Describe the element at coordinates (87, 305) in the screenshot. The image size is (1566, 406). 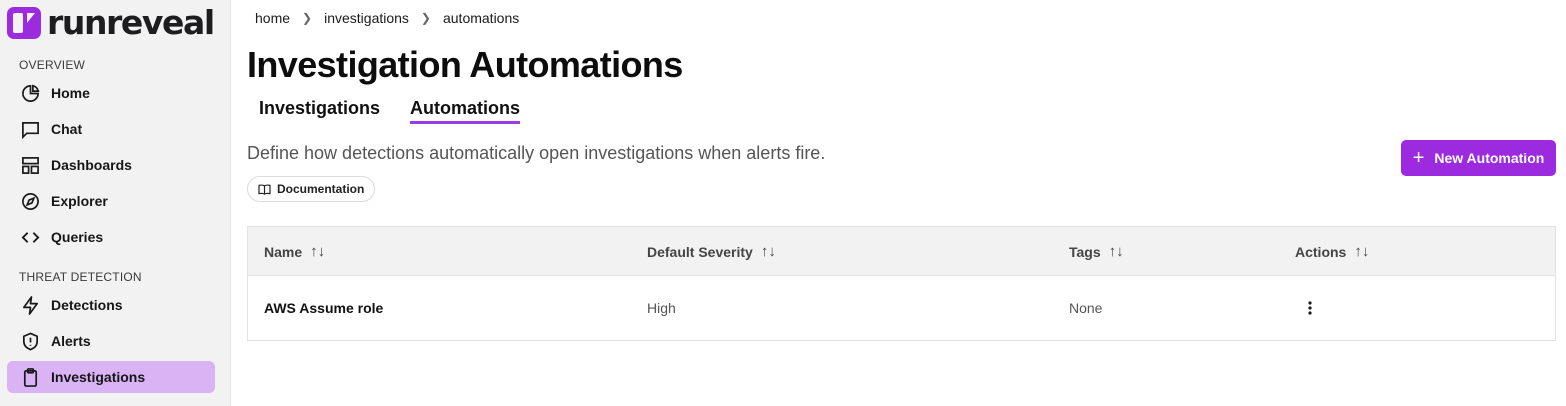
I see `sidebar-item-label: Detections` at that location.